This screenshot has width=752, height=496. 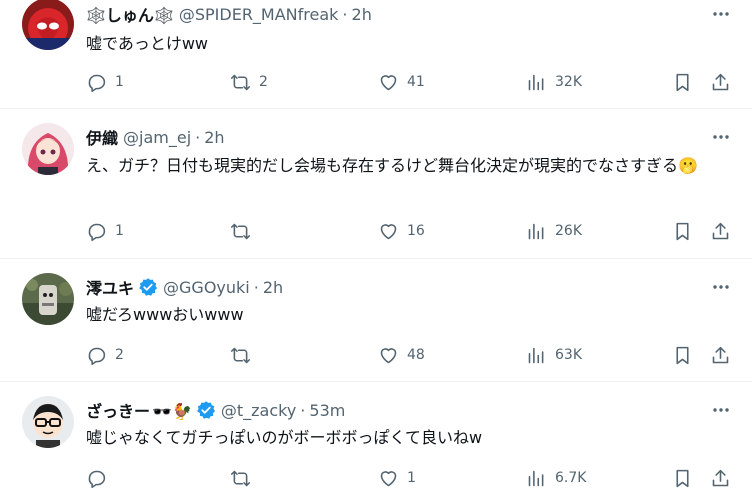 What do you see at coordinates (376, 478) in the screenshot?
I see `tweet-actions: 1 6.7K` at bounding box center [376, 478].